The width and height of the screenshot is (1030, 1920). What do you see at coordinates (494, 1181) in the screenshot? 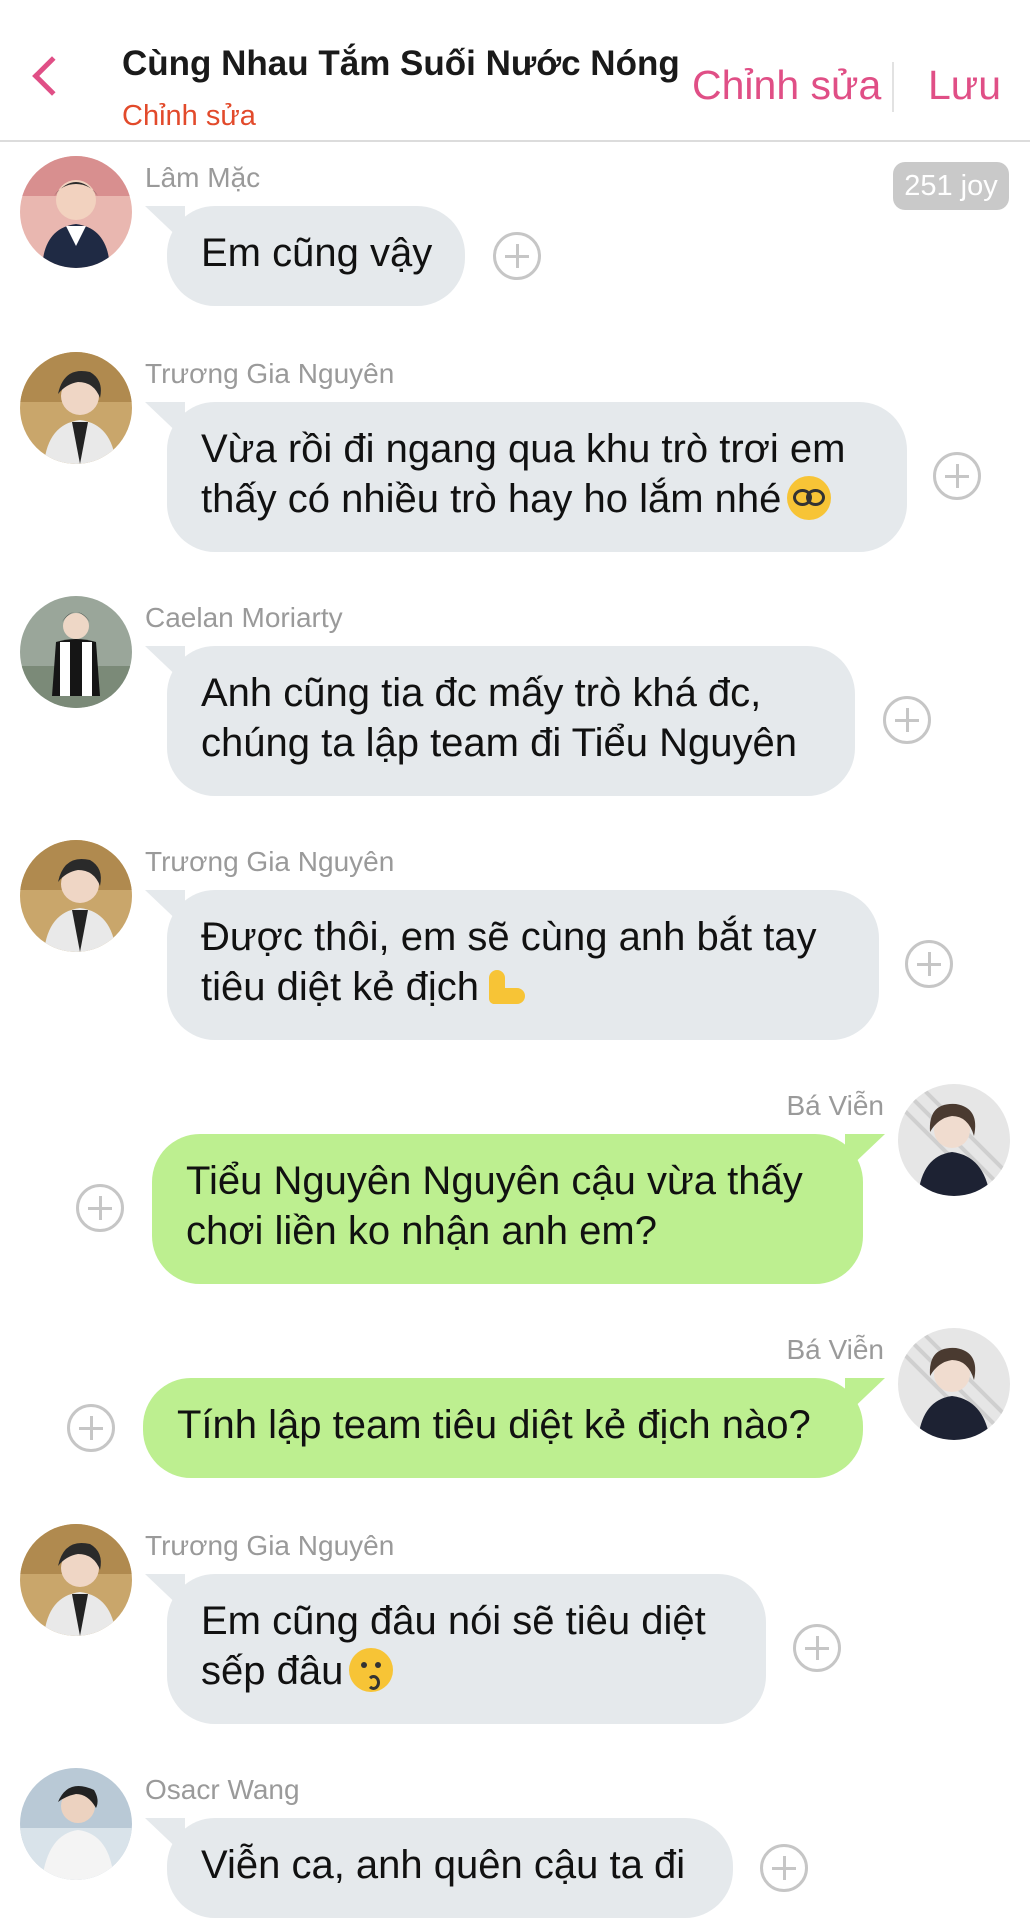
I see `message-line: Tiểu Nguyên Nguyên cậu vừa thấy` at bounding box center [494, 1181].